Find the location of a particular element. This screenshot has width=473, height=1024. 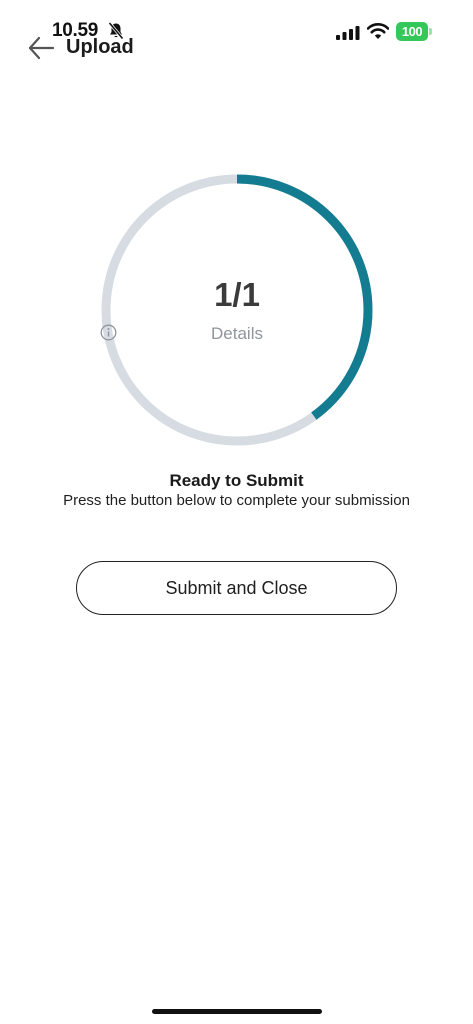

back-button is located at coordinates (41, 48).